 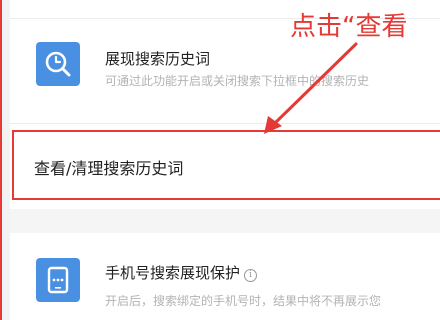 What do you see at coordinates (1, 160) in the screenshot?
I see `red-edge-marker` at bounding box center [1, 160].